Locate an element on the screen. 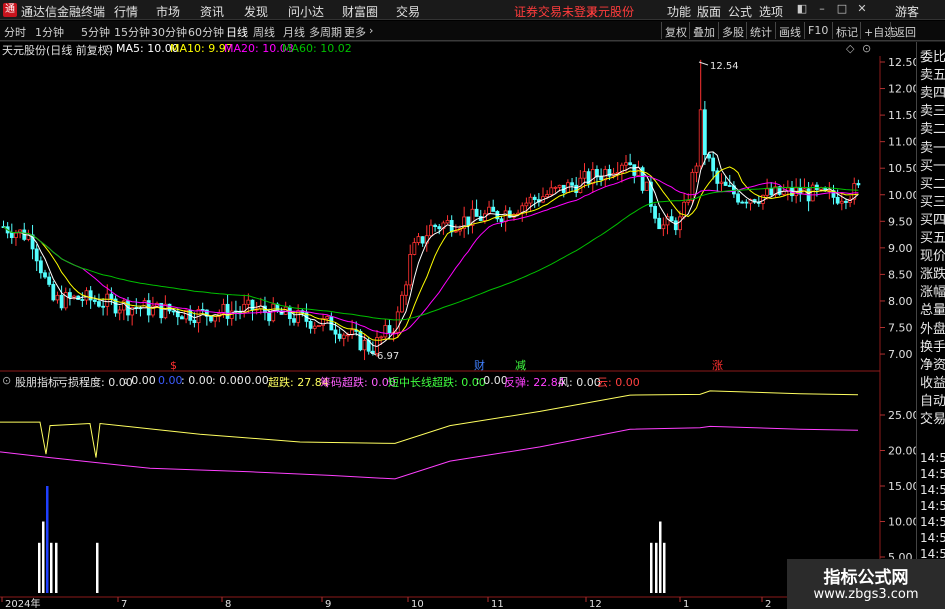 The height and width of the screenshot is (609, 945). panel-label: 自动 is located at coordinates (932, 399).